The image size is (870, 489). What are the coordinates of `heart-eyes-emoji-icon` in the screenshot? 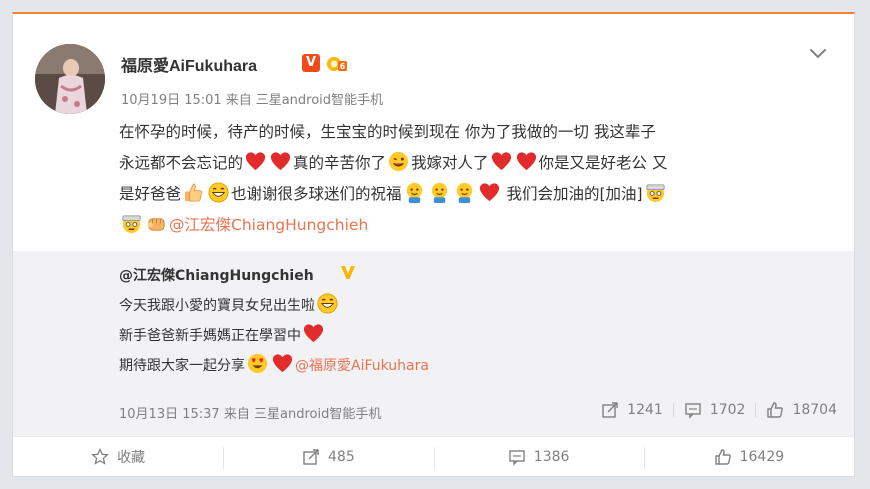 It's located at (257, 363).